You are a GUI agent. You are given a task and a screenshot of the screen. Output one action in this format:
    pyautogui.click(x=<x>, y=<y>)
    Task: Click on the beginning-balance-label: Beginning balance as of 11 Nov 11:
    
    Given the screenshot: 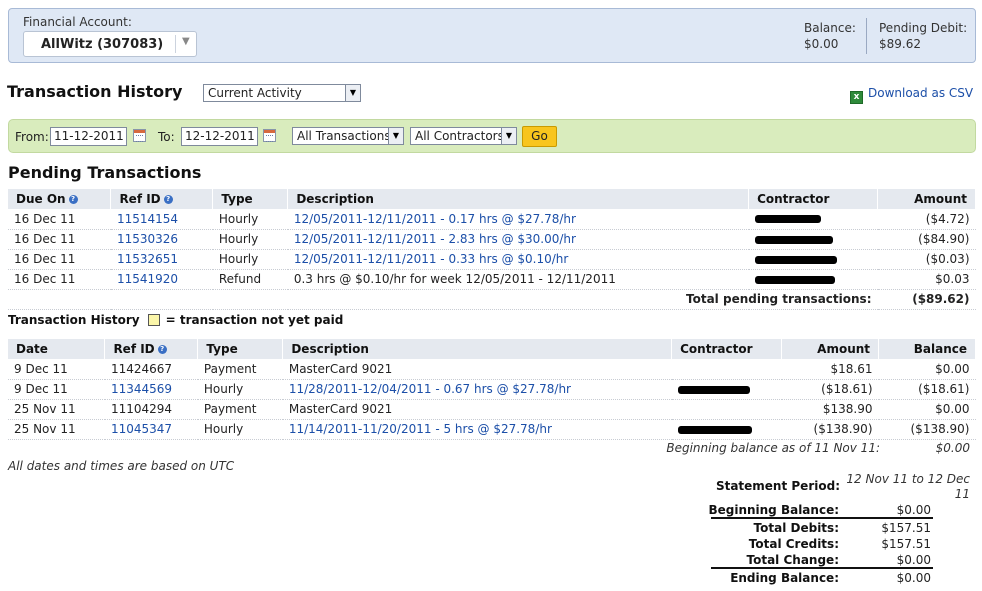 What is the action you would take?
    pyautogui.click(x=773, y=448)
    